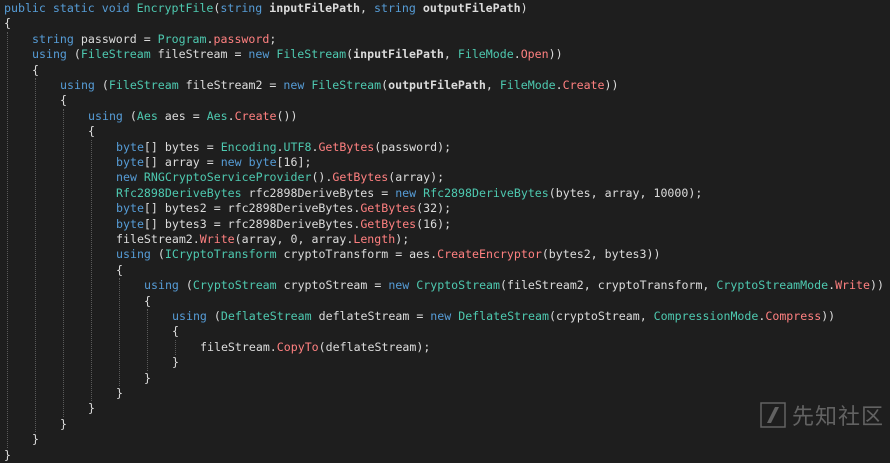  Describe the element at coordinates (318, 192) in the screenshot. I see `code-token: rfc2898DeriveBytes =` at that location.